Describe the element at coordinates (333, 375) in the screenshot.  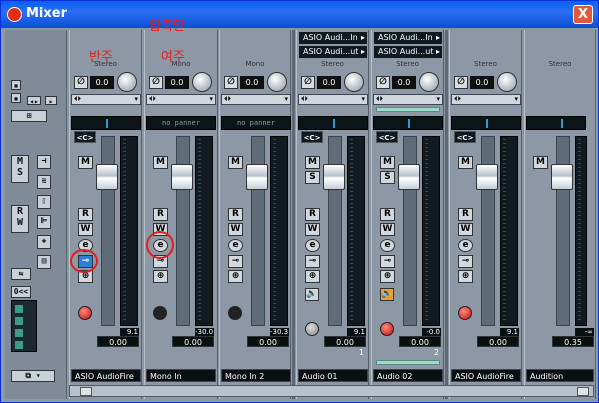
I see `channel-name: Audio 01` at that location.